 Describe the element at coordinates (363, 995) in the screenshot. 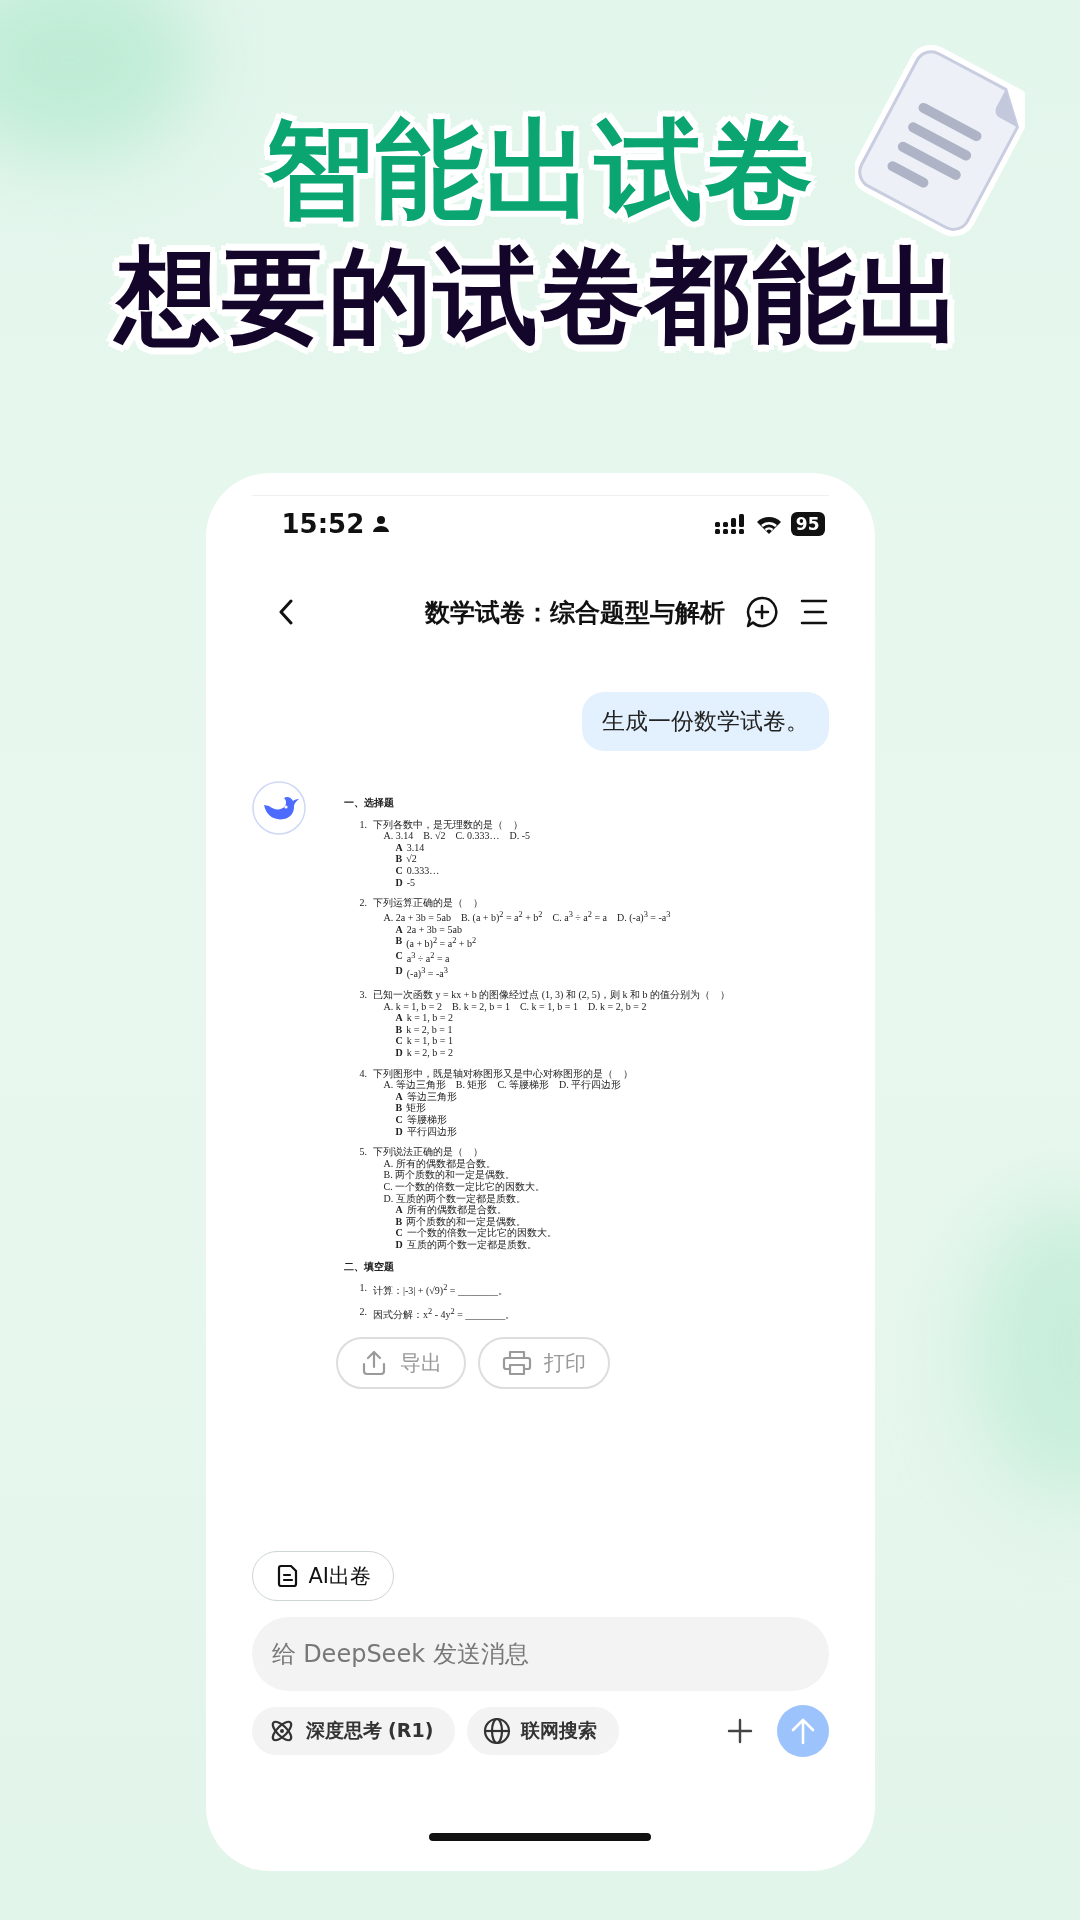

I see `question-number: 3.` at that location.